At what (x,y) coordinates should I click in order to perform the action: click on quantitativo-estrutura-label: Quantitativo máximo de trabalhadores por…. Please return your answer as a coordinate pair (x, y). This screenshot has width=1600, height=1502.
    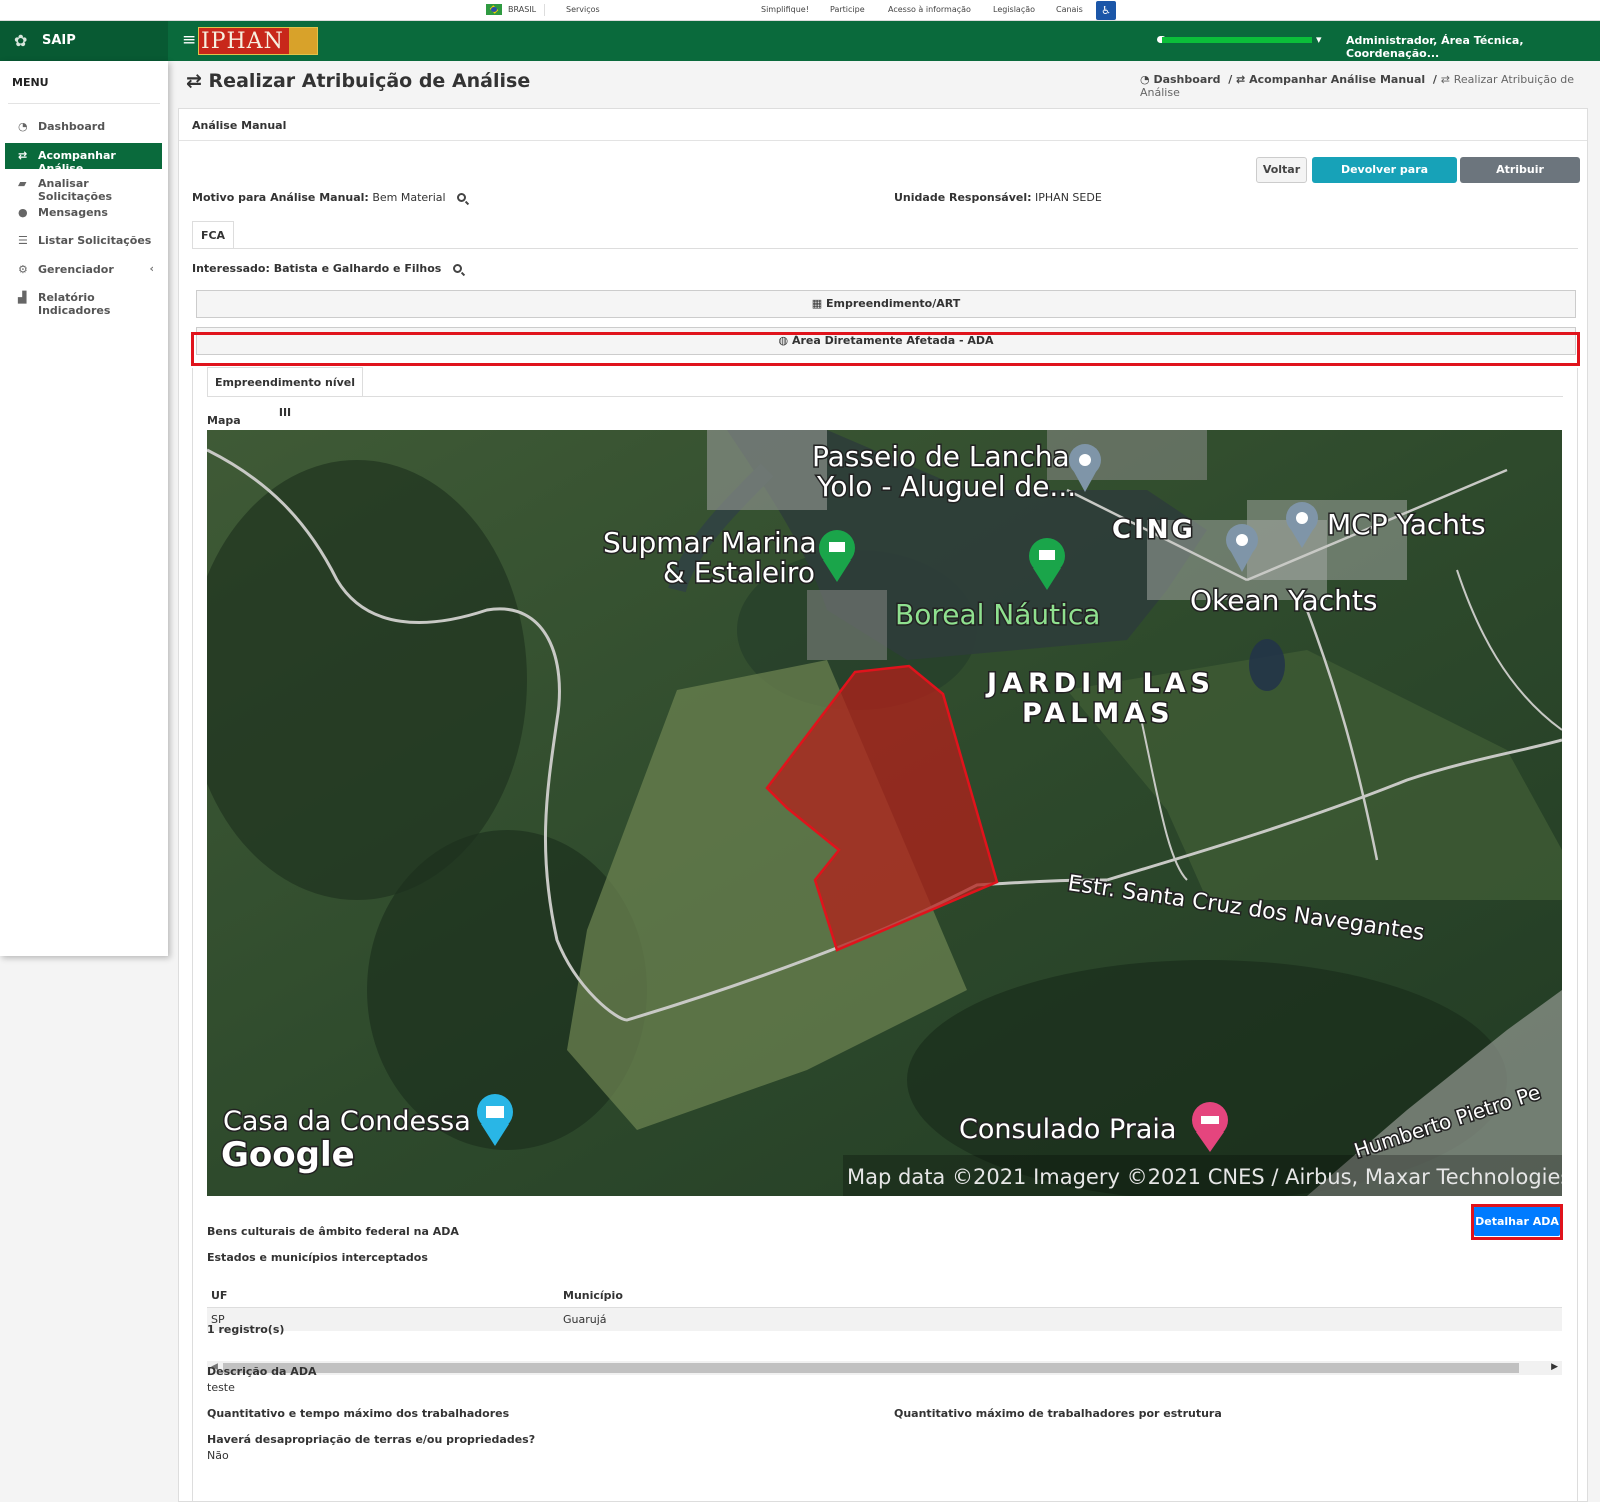
    Looking at the image, I should click on (1058, 1413).